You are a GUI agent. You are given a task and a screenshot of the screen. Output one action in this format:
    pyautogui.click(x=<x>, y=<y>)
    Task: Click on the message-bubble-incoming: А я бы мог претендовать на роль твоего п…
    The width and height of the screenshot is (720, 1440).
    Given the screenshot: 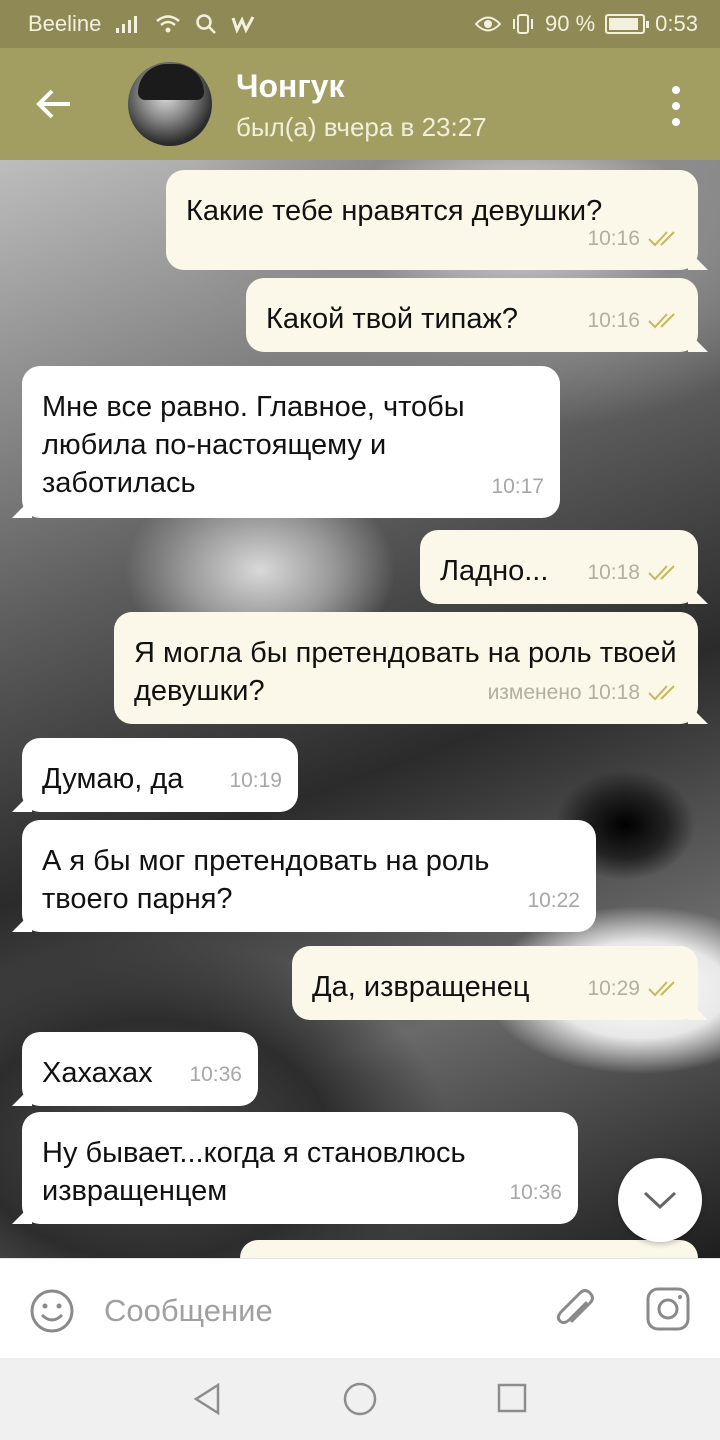 What is the action you would take?
    pyautogui.click(x=309, y=876)
    